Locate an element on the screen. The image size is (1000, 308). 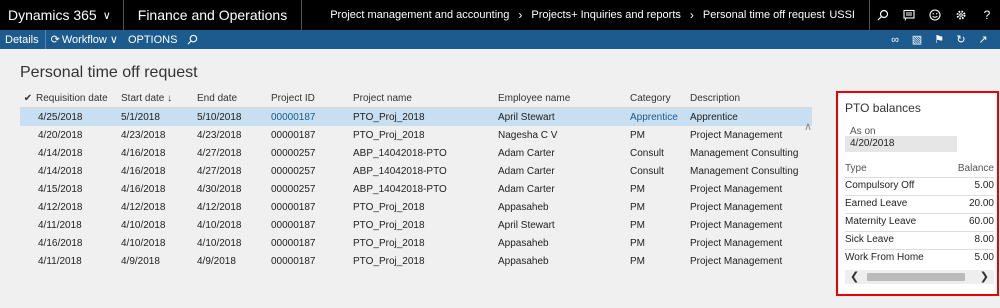
column-header-project-id: Project ID is located at coordinates (312, 98).